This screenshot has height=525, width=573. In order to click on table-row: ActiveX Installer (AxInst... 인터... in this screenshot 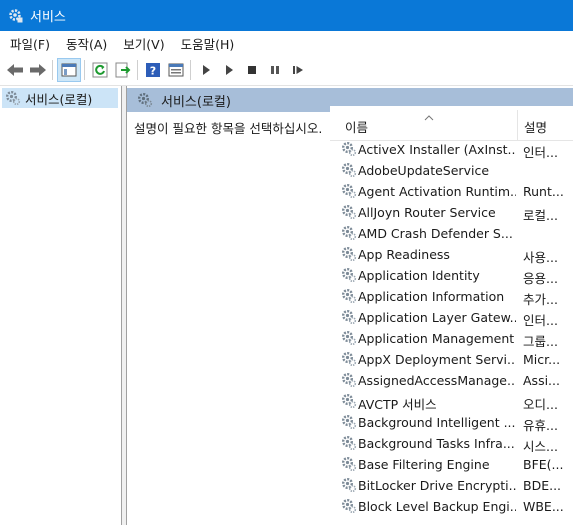, I will do `click(451, 149)`.